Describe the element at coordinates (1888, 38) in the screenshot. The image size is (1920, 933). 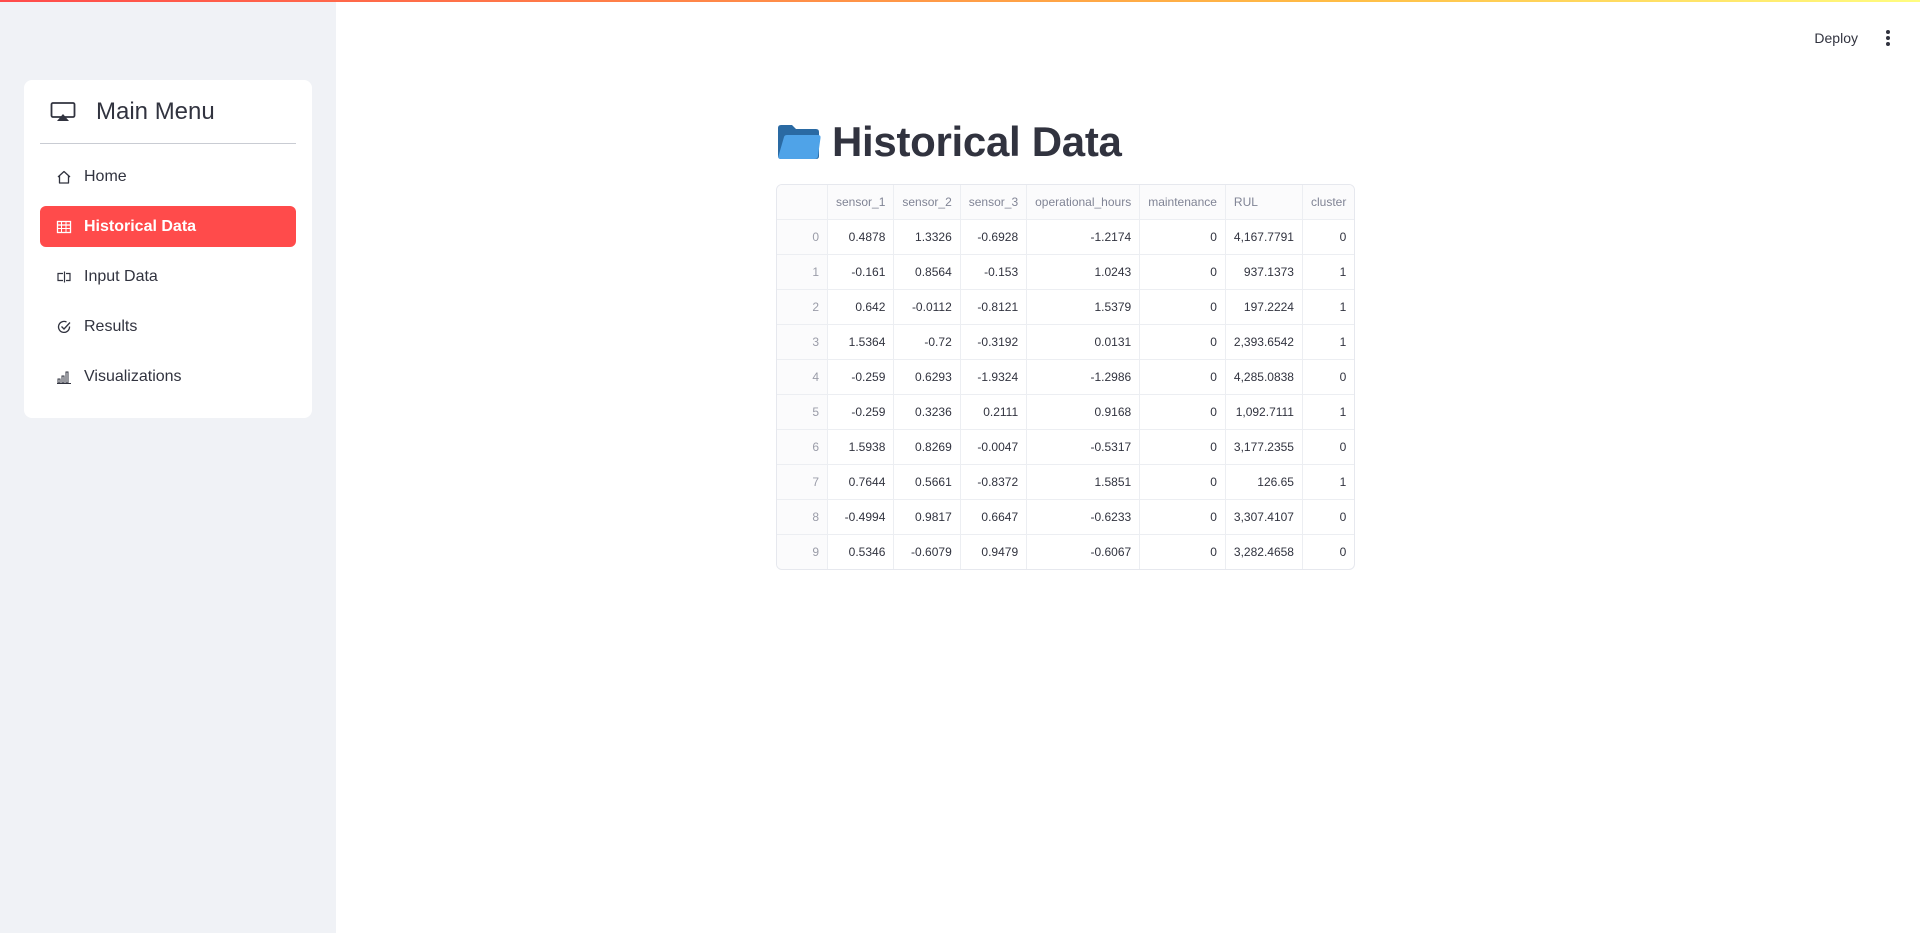
I see `more-menu-icon` at that location.